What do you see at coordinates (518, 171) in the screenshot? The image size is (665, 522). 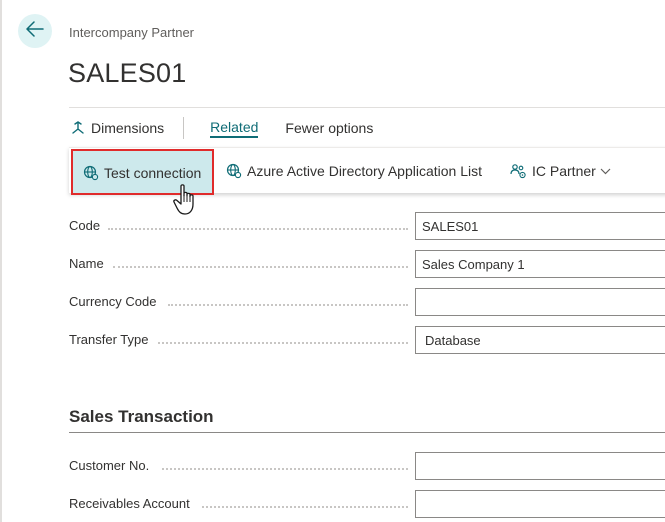 I see `people-gear-icon` at bounding box center [518, 171].